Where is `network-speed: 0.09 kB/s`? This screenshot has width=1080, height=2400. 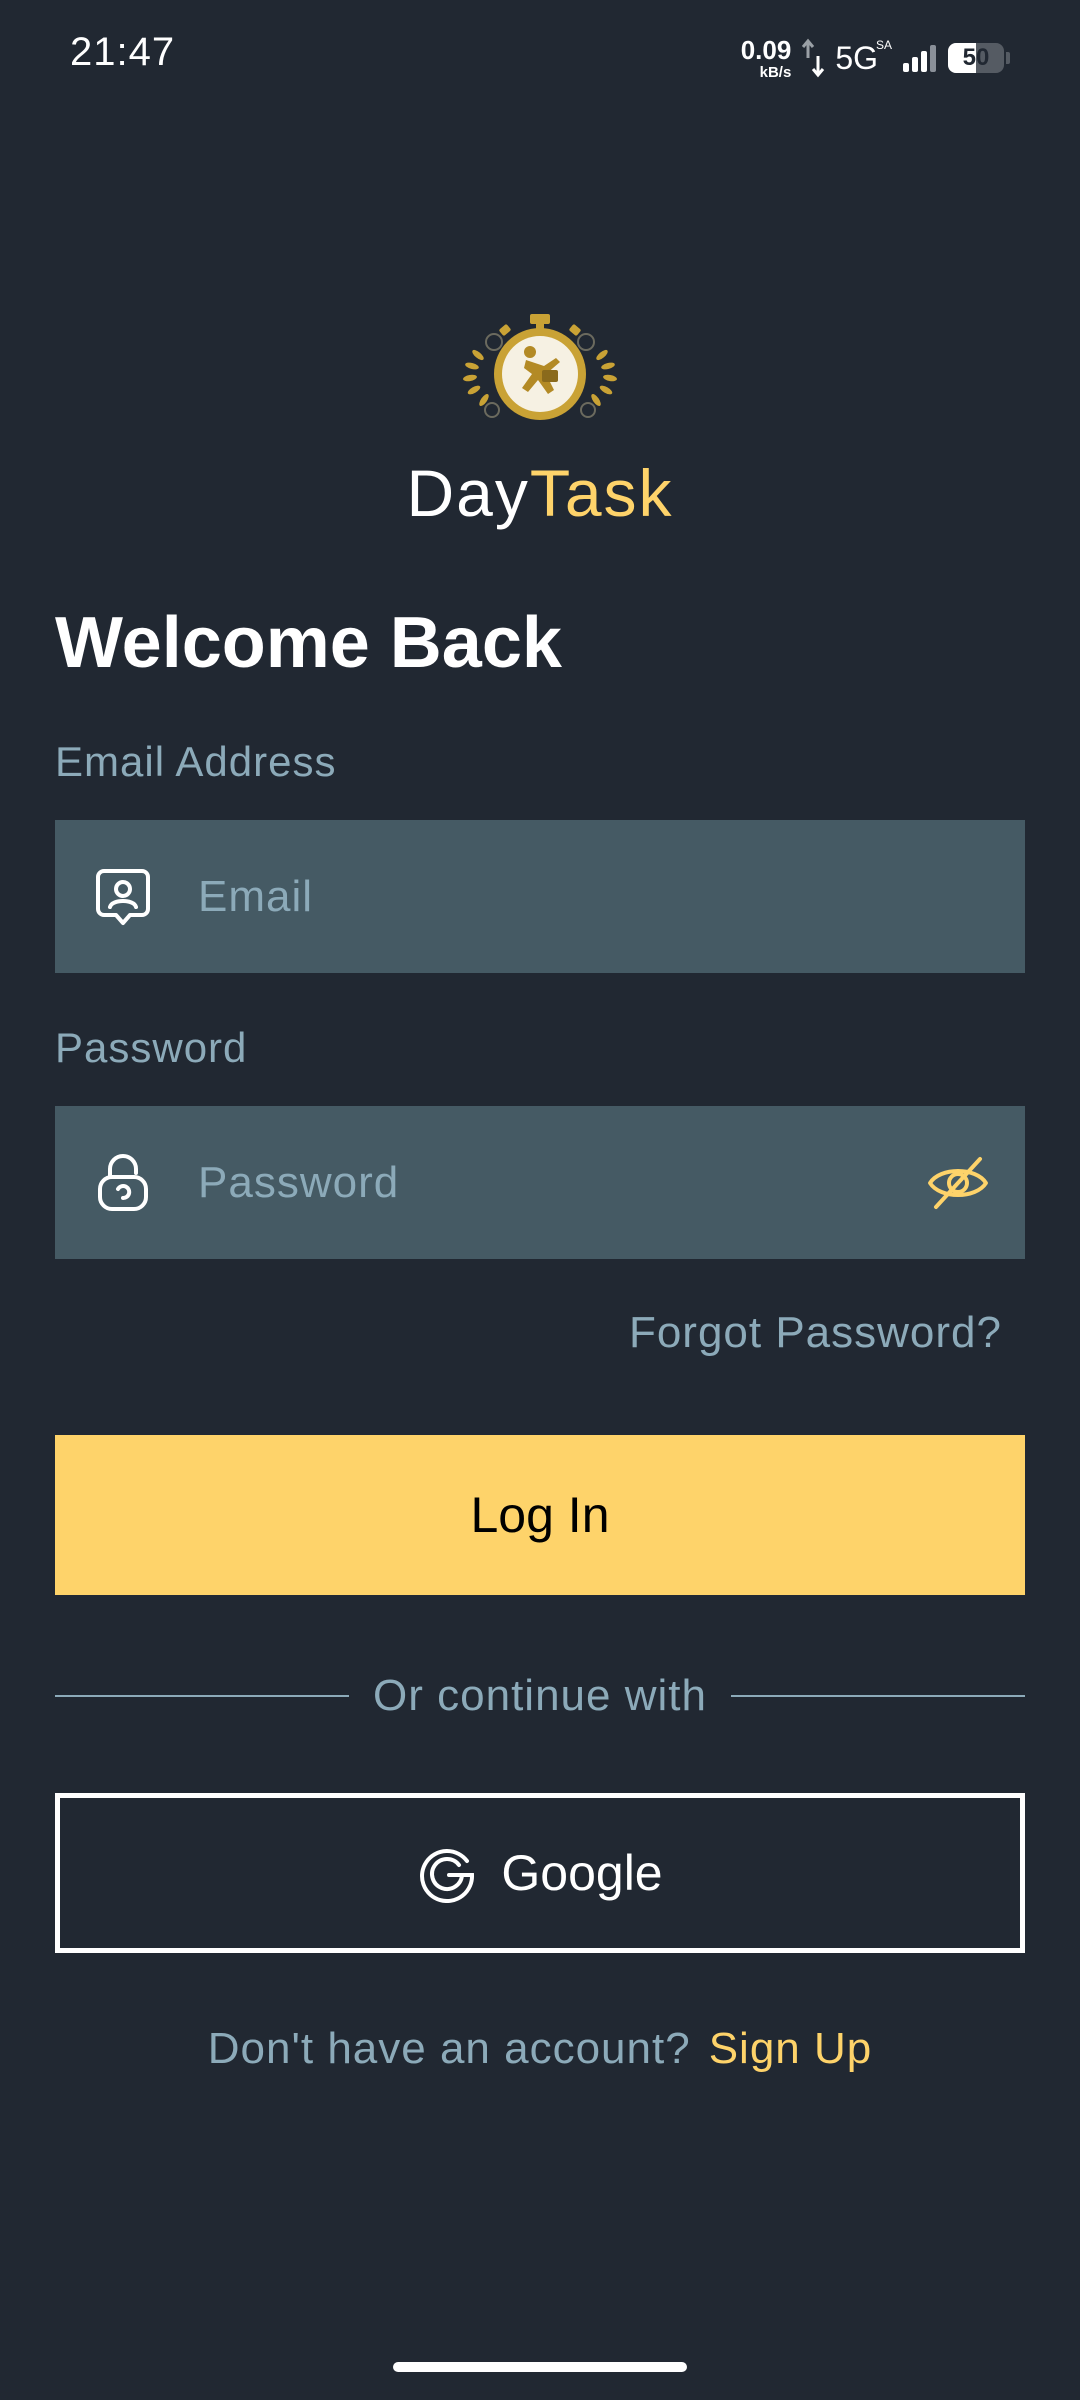
network-speed: 0.09 kB/s is located at coordinates (766, 58).